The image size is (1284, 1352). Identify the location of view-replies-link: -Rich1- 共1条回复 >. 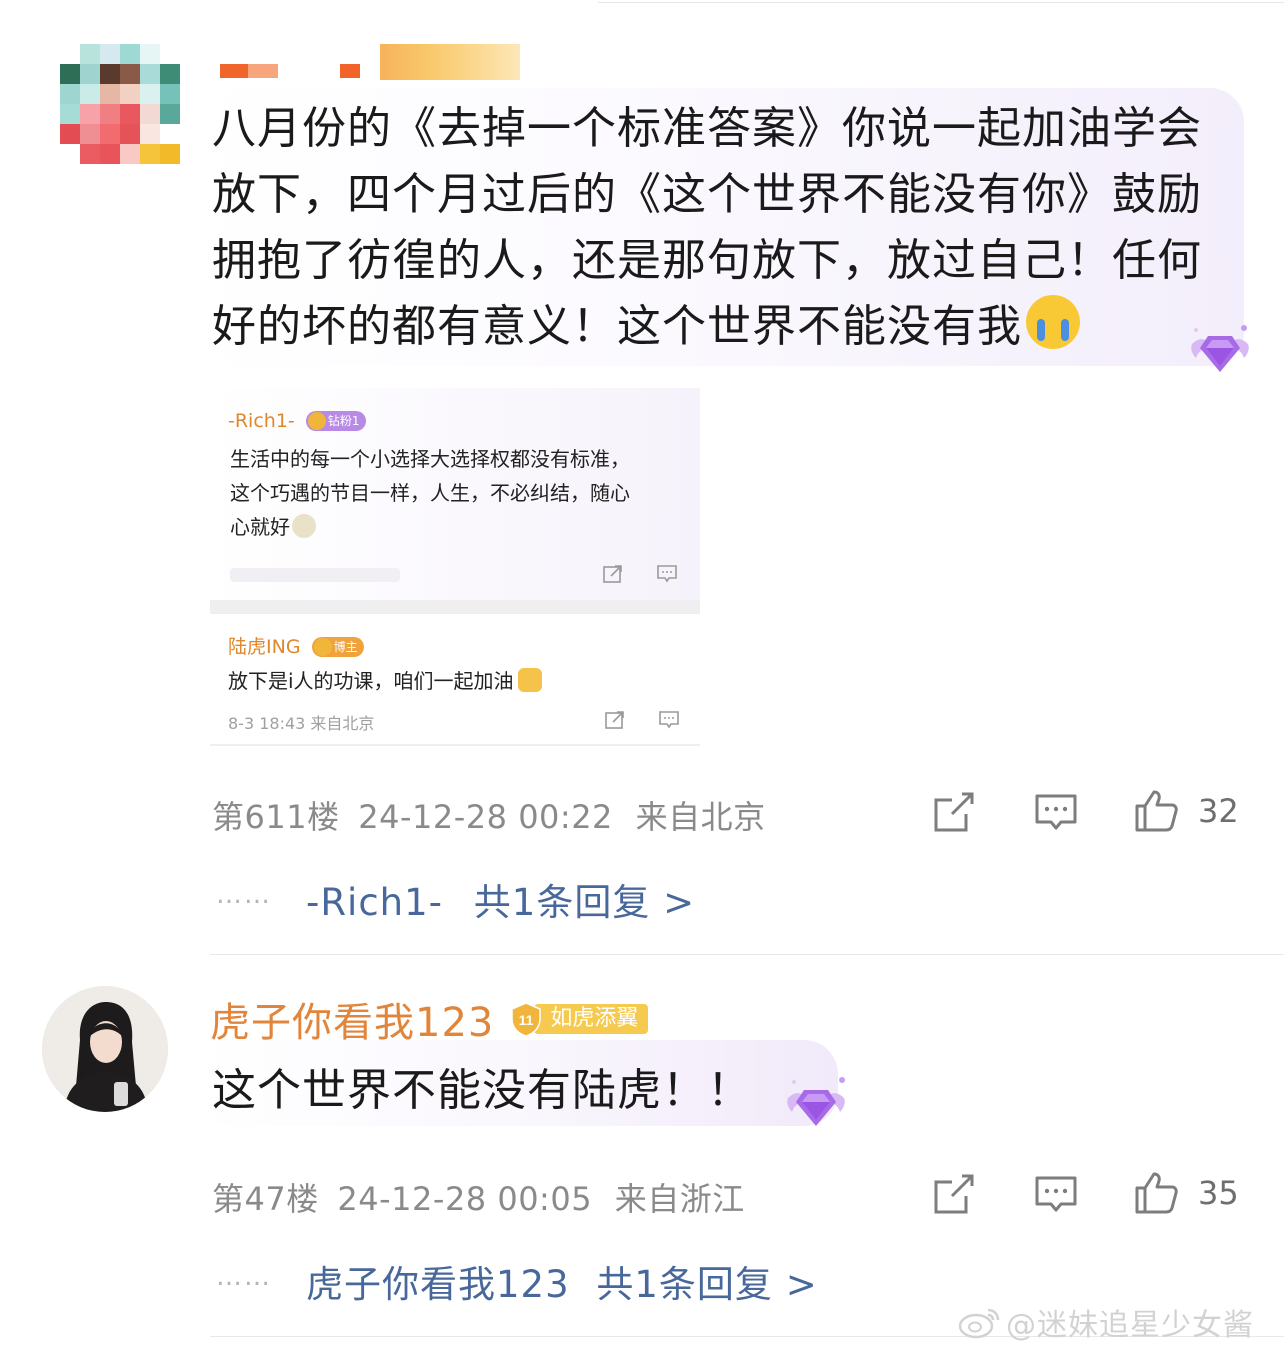
(500, 899).